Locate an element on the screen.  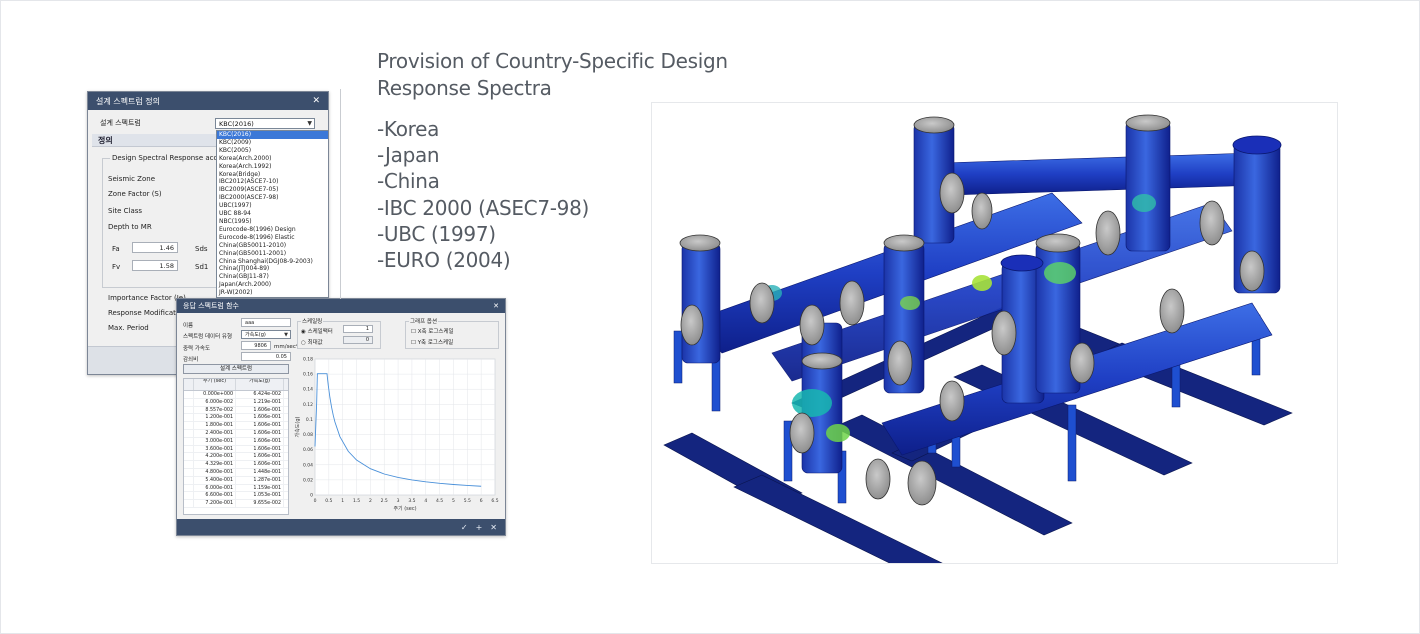
period-cell: 7.200e-001 is located at coordinates (215, 503).